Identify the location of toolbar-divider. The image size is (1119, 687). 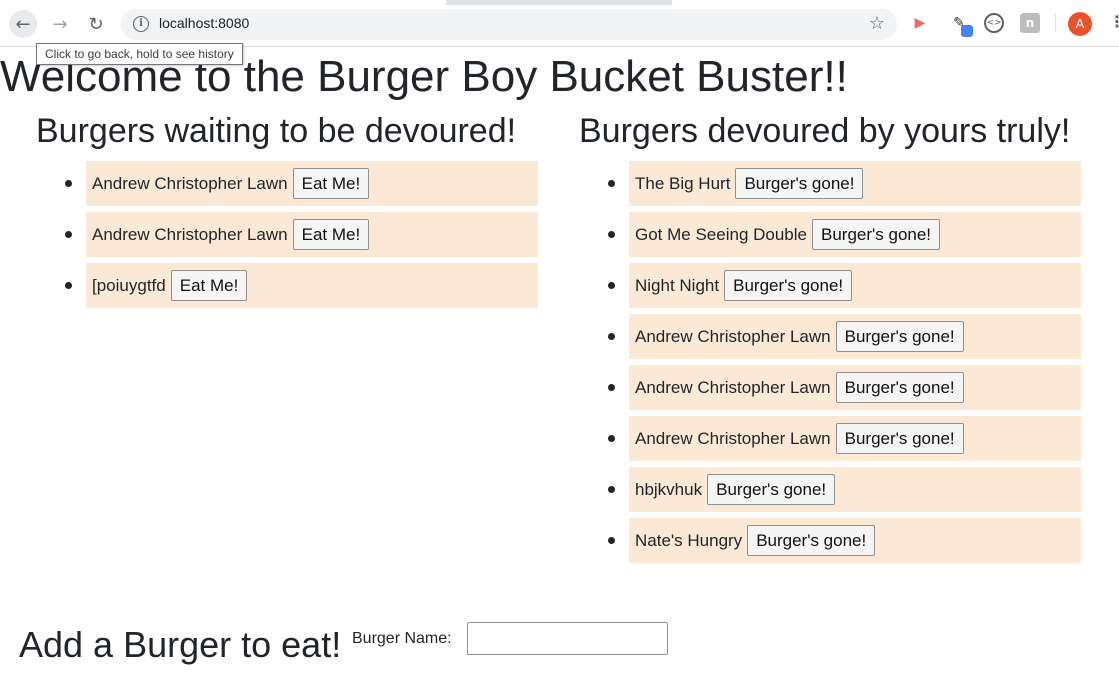
(1055, 23).